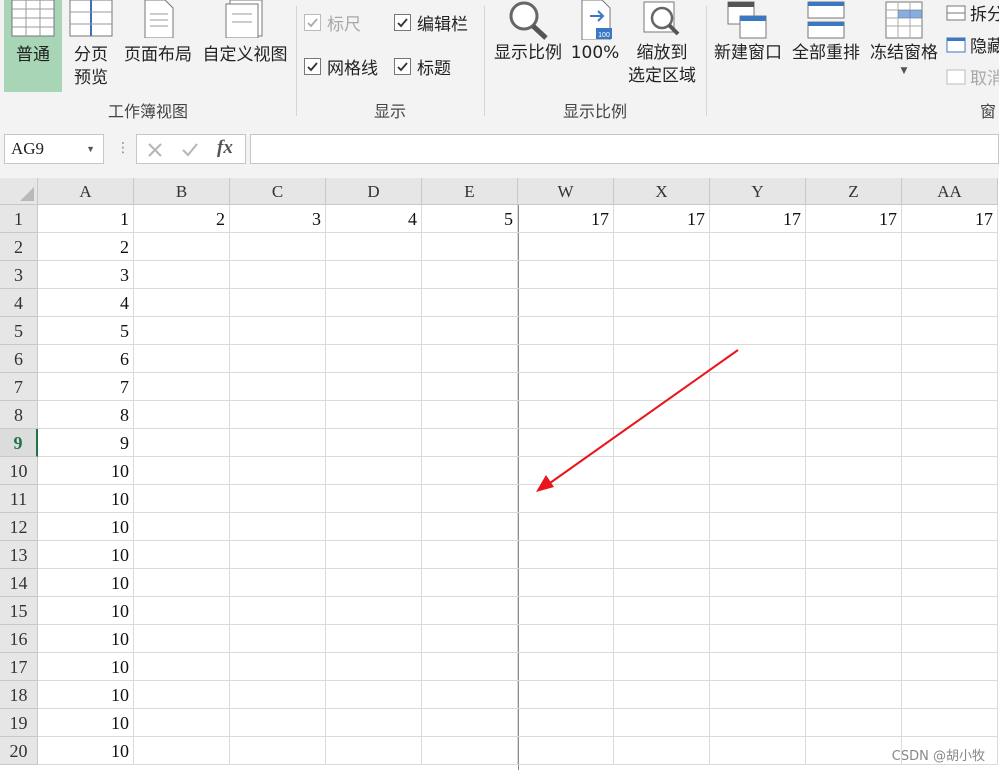 This screenshot has height=770, width=999. What do you see at coordinates (956, 12) in the screenshot?
I see `split-icon` at bounding box center [956, 12].